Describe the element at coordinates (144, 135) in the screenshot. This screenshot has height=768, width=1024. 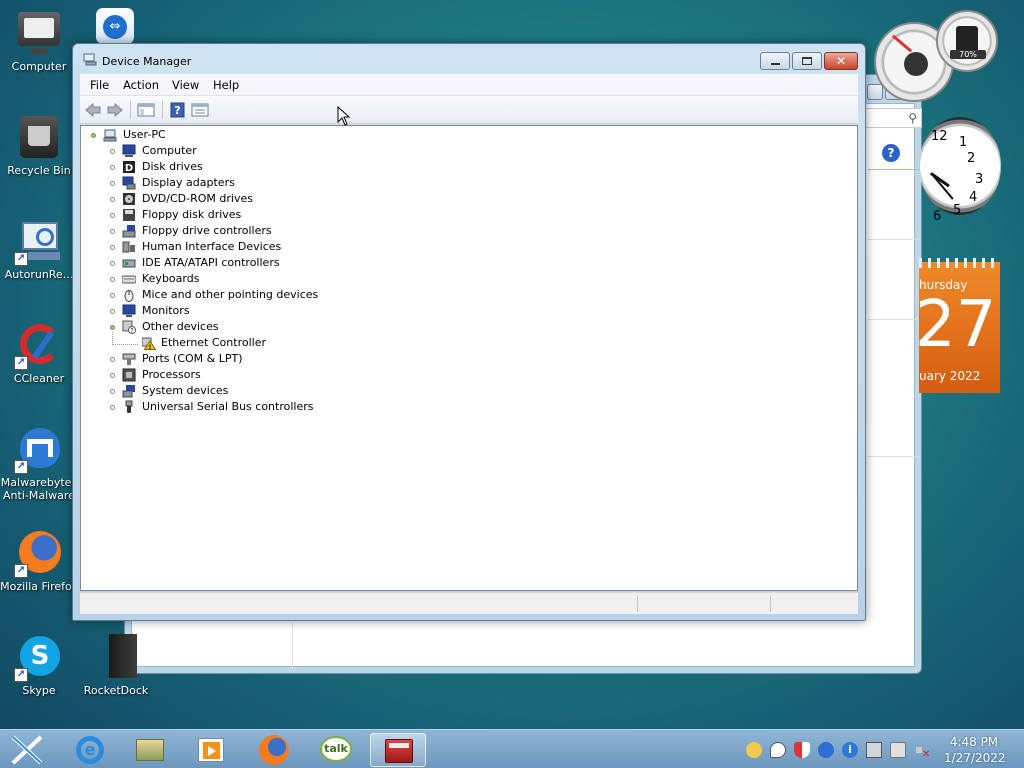
I see `tree-root-label: User-PC` at that location.